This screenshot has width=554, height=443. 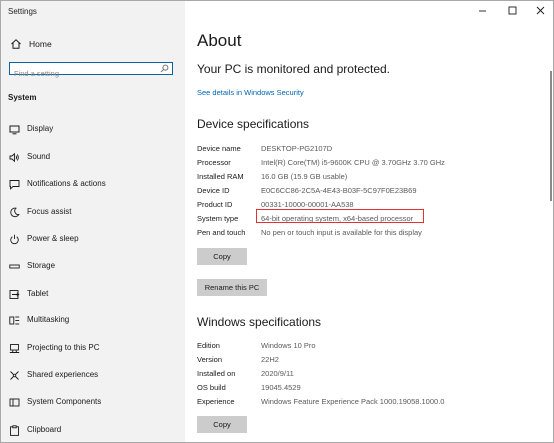 I want to click on close-icon, so click(x=540, y=10).